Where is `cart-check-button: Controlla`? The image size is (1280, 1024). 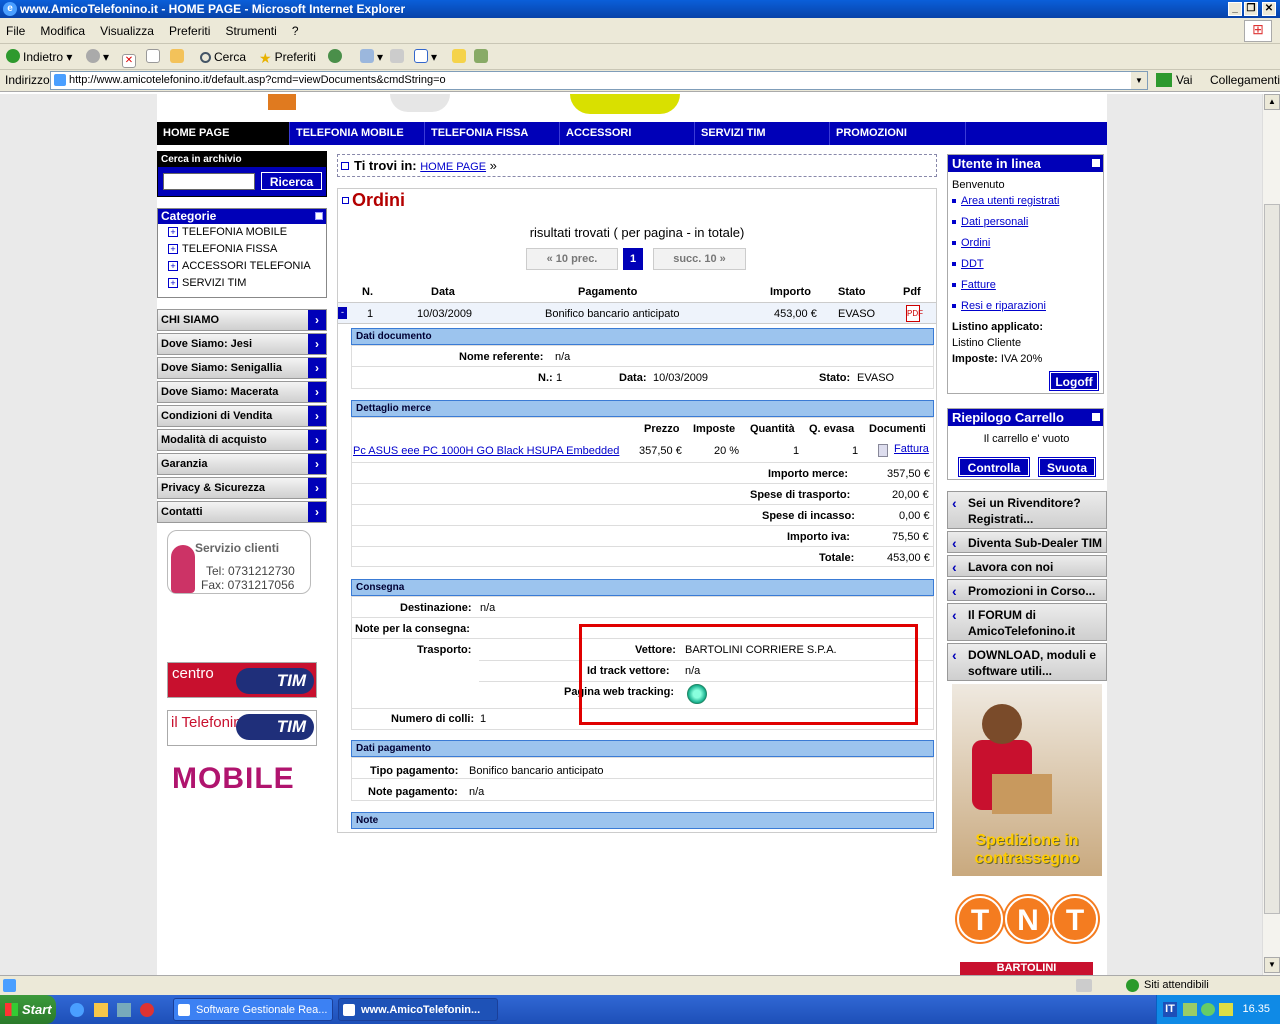
cart-check-button: Controlla is located at coordinates (994, 467).